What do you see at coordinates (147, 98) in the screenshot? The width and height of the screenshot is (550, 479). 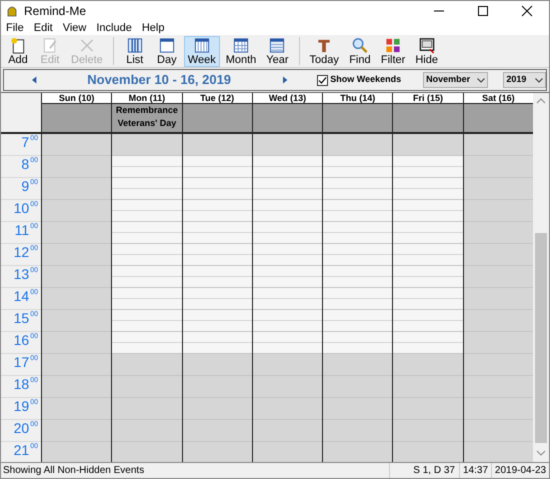 I see `day-header: Mon (11)` at bounding box center [147, 98].